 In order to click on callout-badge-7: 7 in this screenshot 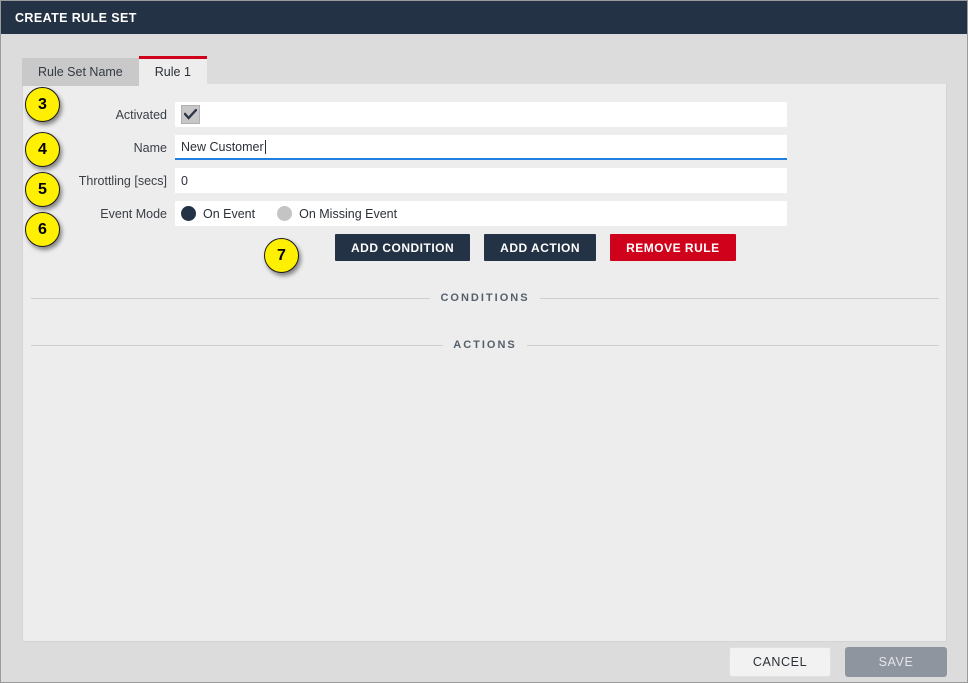, I will do `click(281, 255)`.